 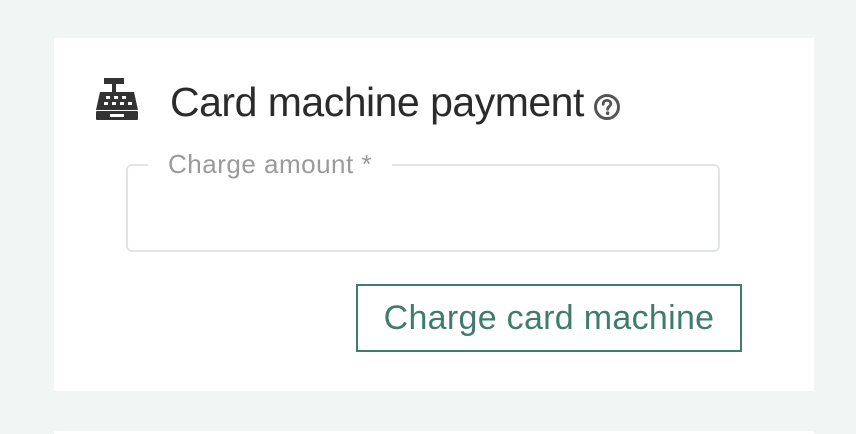 What do you see at coordinates (377, 102) in the screenshot?
I see `panel-title: Card machine payment` at bounding box center [377, 102].